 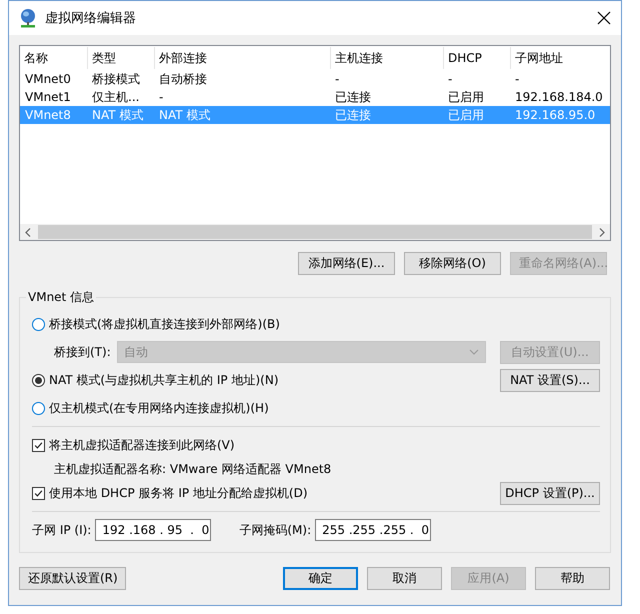 I want to click on restore-defaults-button: 还原默认设置(R), so click(x=72, y=578).